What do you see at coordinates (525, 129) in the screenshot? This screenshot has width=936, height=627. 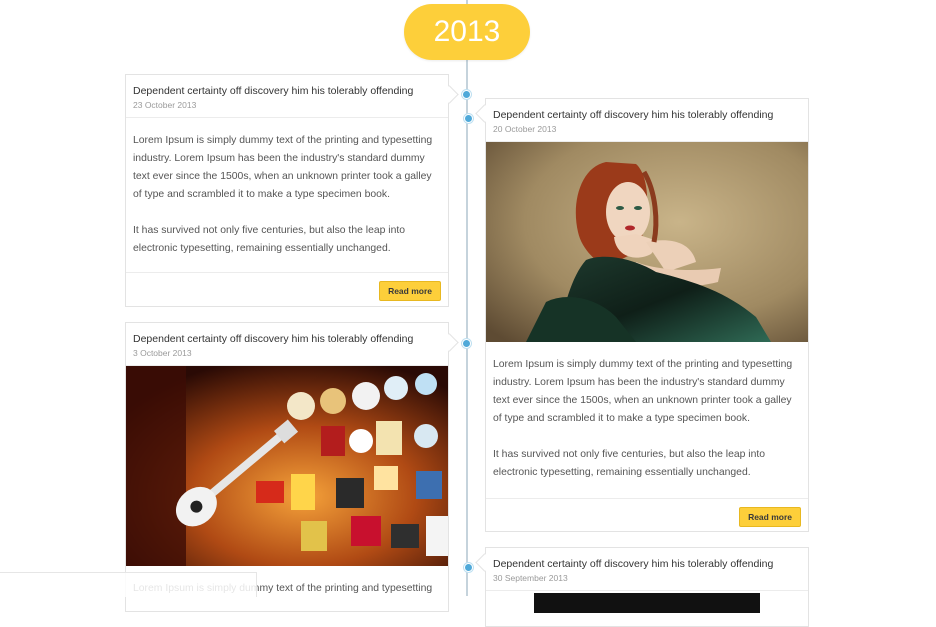 I see `post-date: 20 October 2013` at bounding box center [525, 129].